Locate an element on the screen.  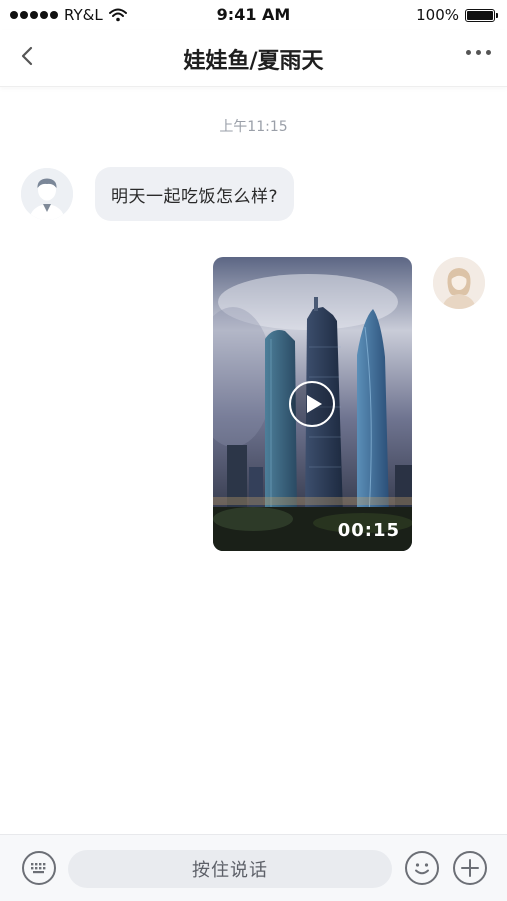
battery-percent: 100% is located at coordinates (437, 15).